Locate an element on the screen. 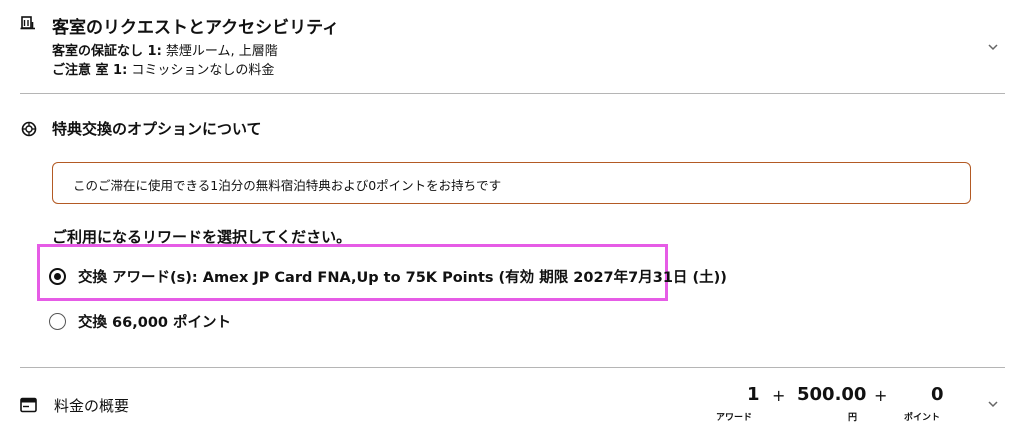 The image size is (1024, 427). room-notice-value: コミッションなしの料金 is located at coordinates (201, 70).